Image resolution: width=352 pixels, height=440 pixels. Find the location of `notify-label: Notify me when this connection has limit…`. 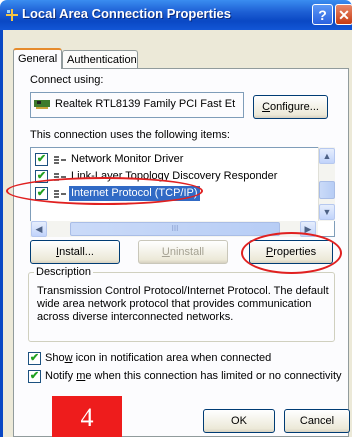

notify-label: Notify me when this connection has limit… is located at coordinates (193, 376).